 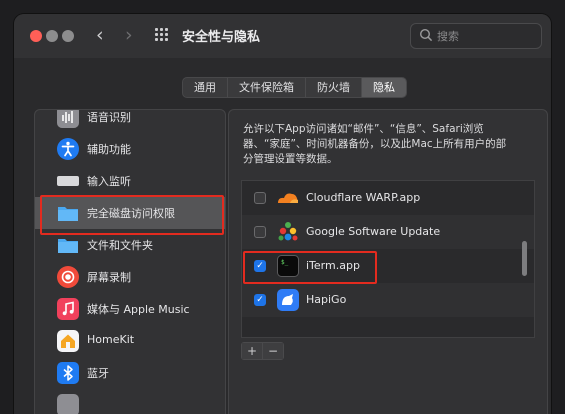 What do you see at coordinates (130, 401) in the screenshot?
I see `sidebar-item-partial` at bounding box center [130, 401].